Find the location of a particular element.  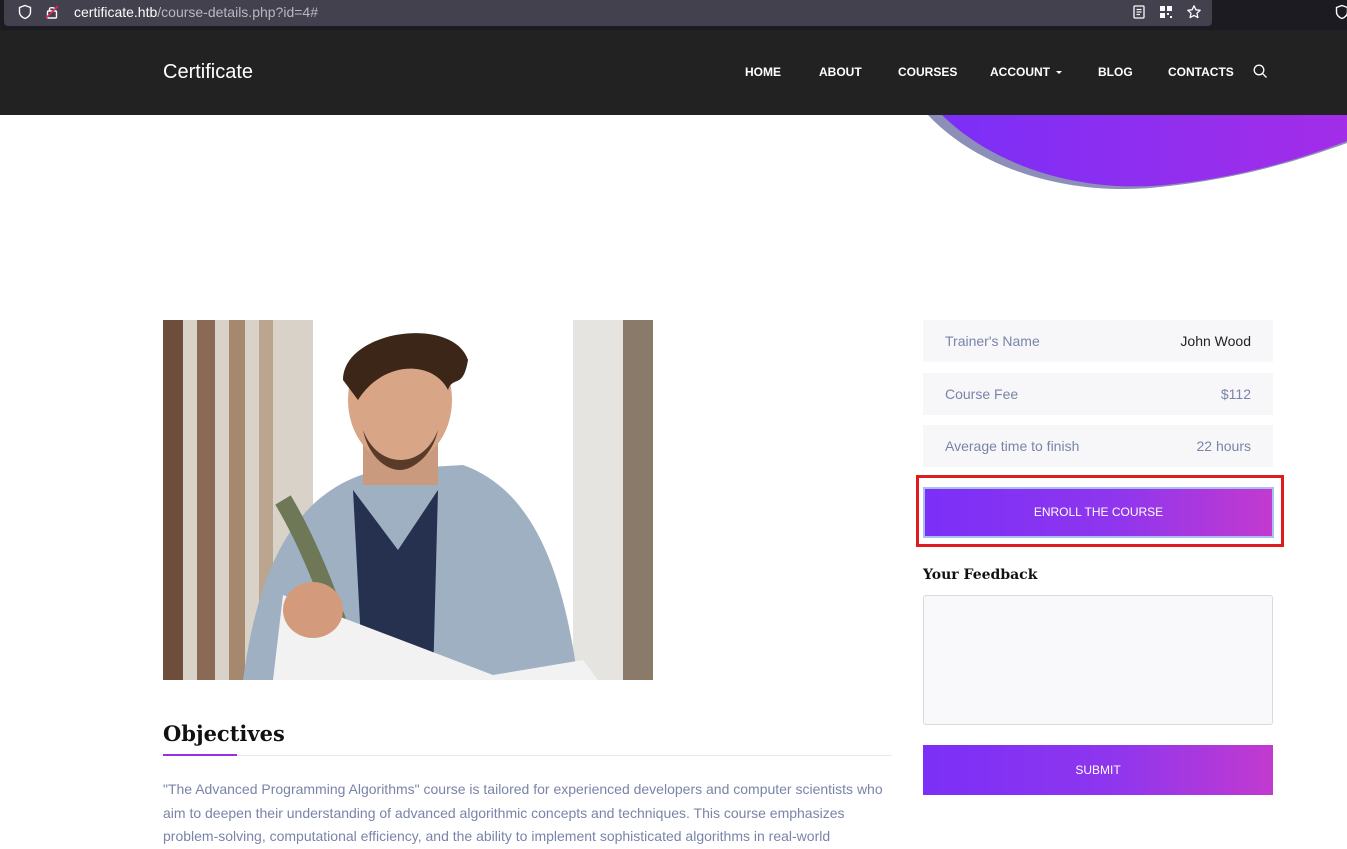

nav-account: ACCOUNT is located at coordinates (1026, 72).